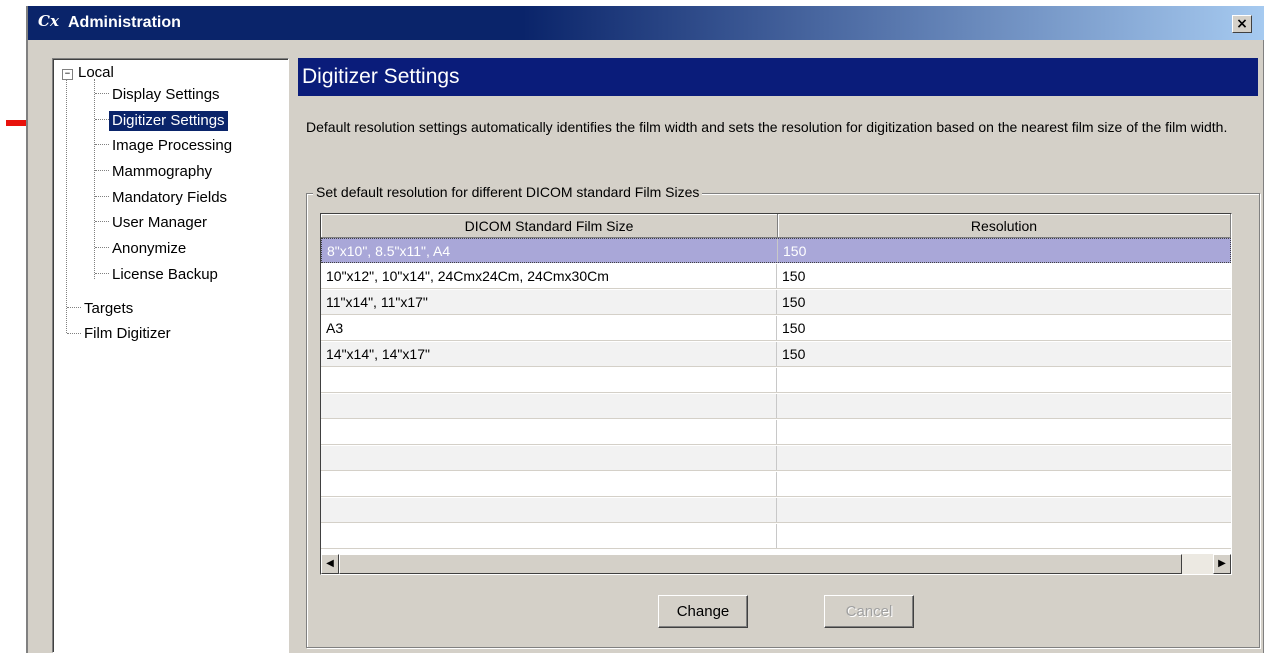  Describe the element at coordinates (760, 564) in the screenshot. I see `scrollbar-thumb` at that location.